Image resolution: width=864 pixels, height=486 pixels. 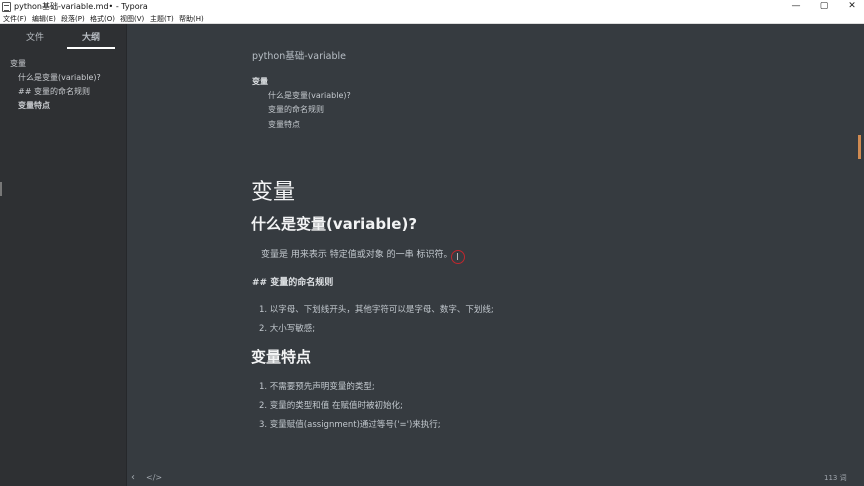 I want to click on word-count: 113 词, so click(x=835, y=478).